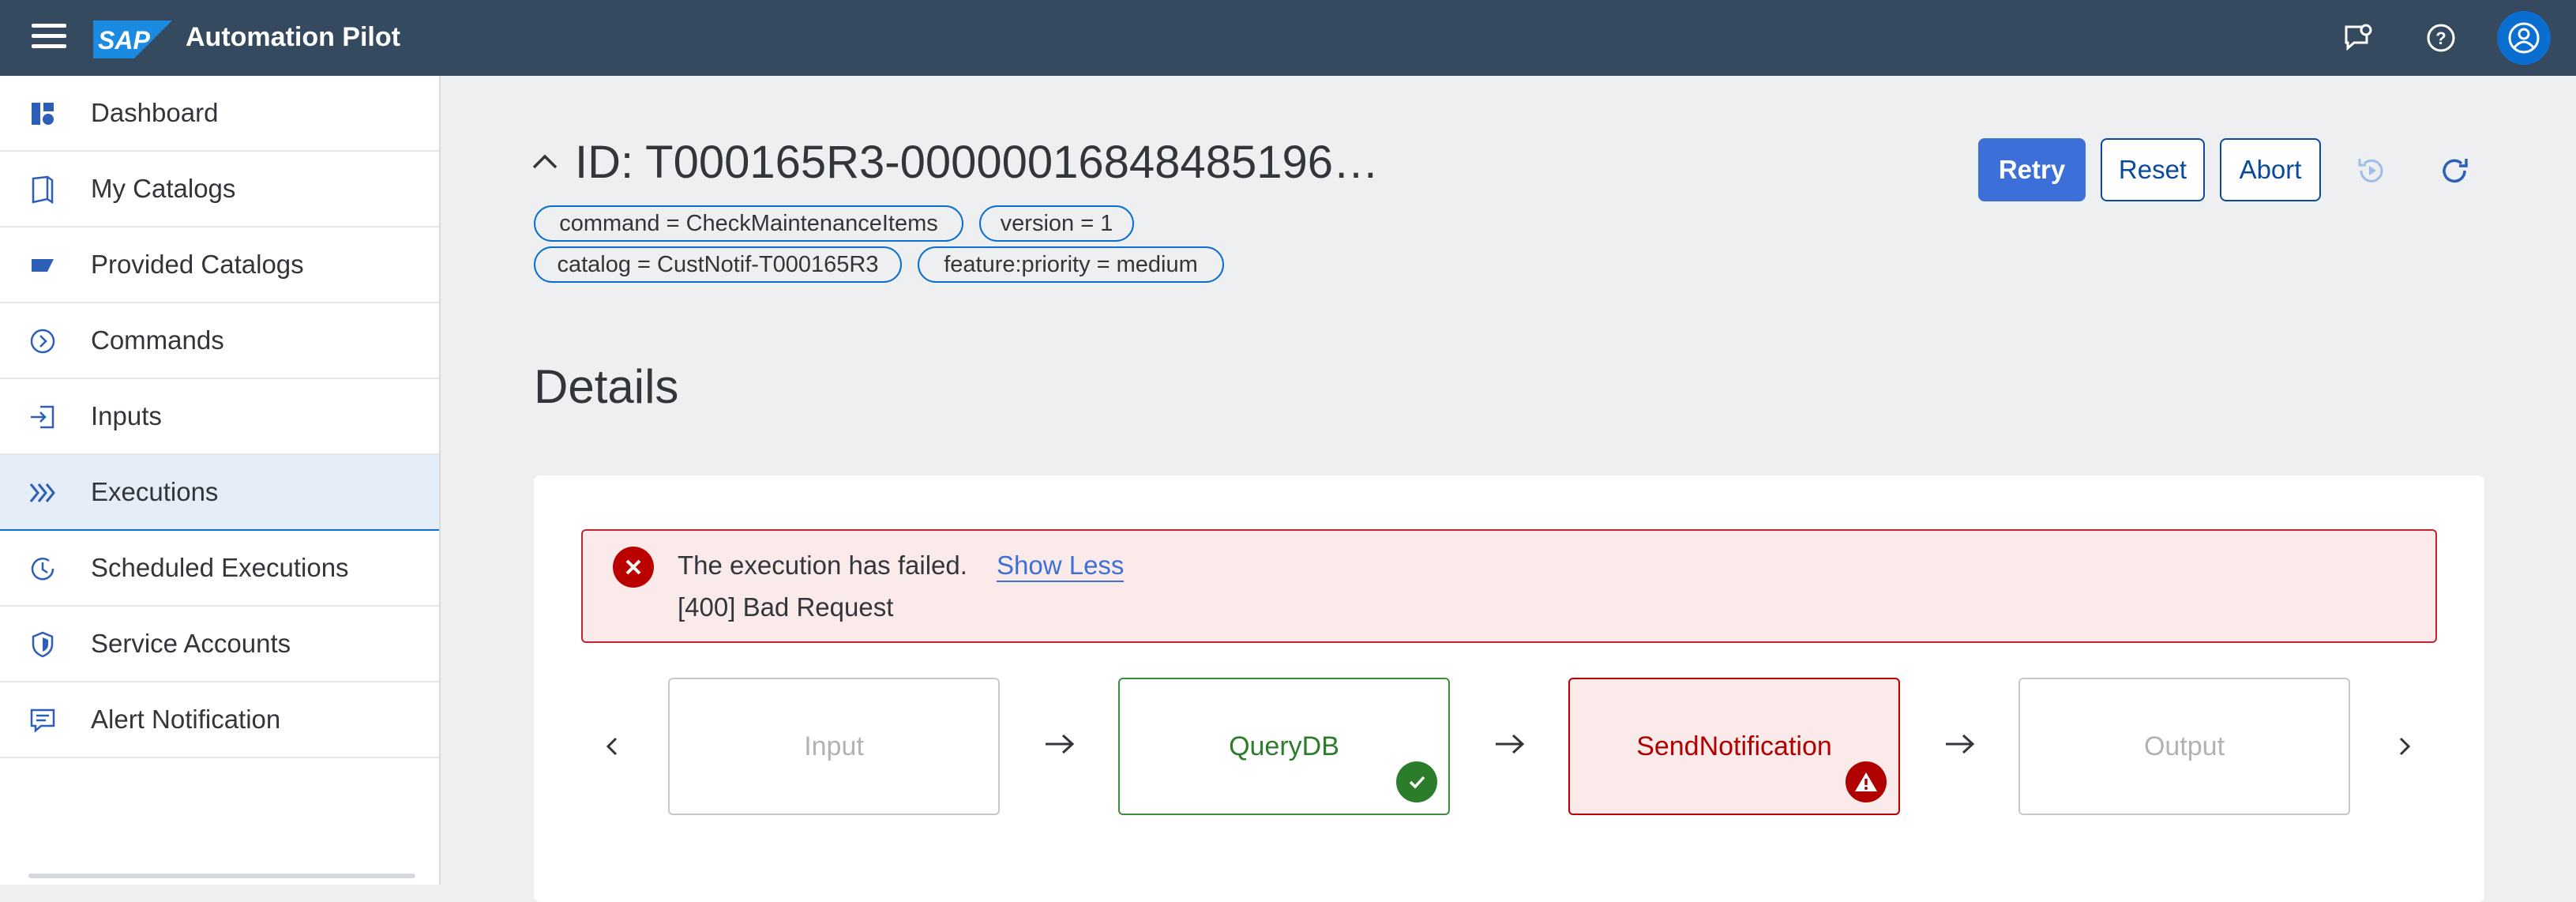  Describe the element at coordinates (1866, 782) in the screenshot. I see `warning-icon` at that location.